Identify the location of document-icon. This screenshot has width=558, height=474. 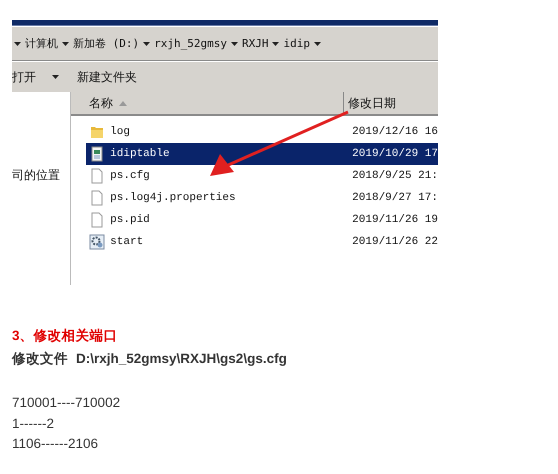
(97, 154).